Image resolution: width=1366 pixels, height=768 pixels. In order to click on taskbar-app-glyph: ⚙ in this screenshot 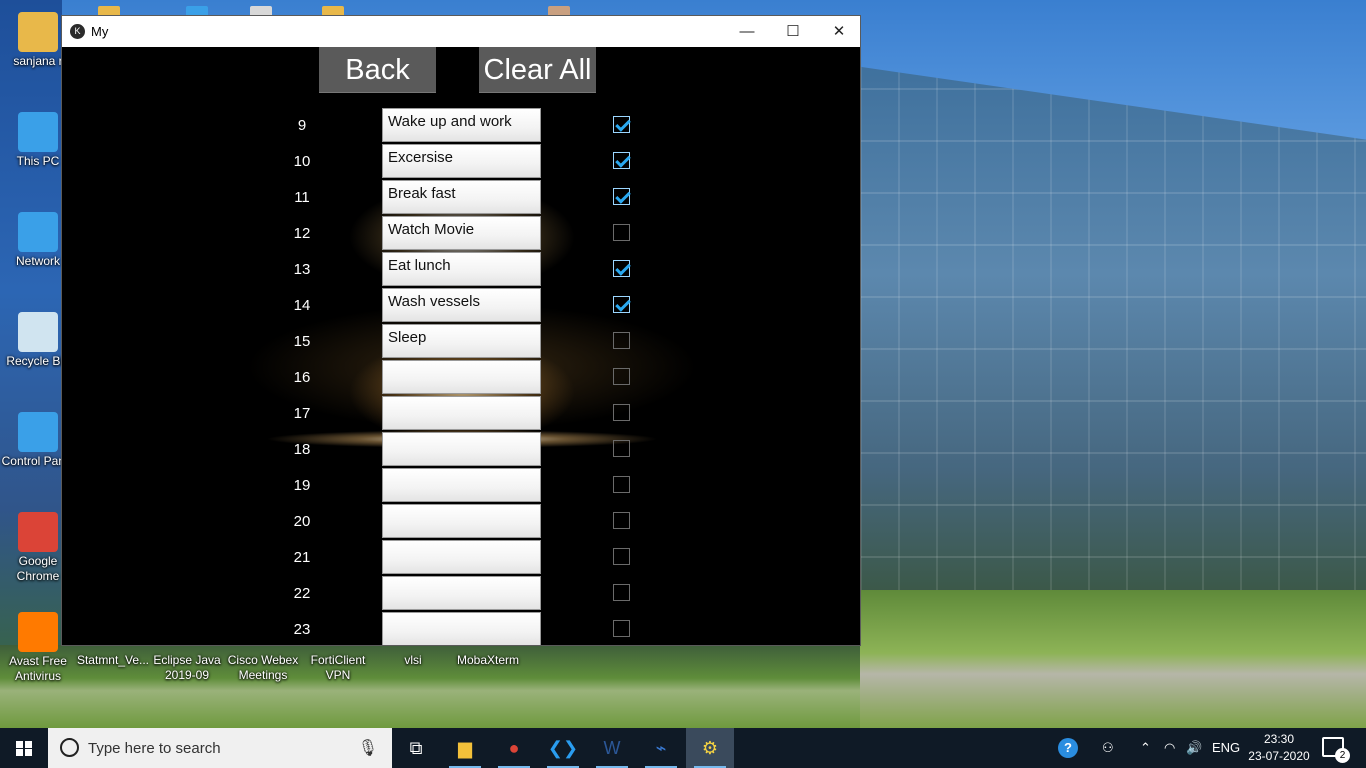, I will do `click(710, 748)`.